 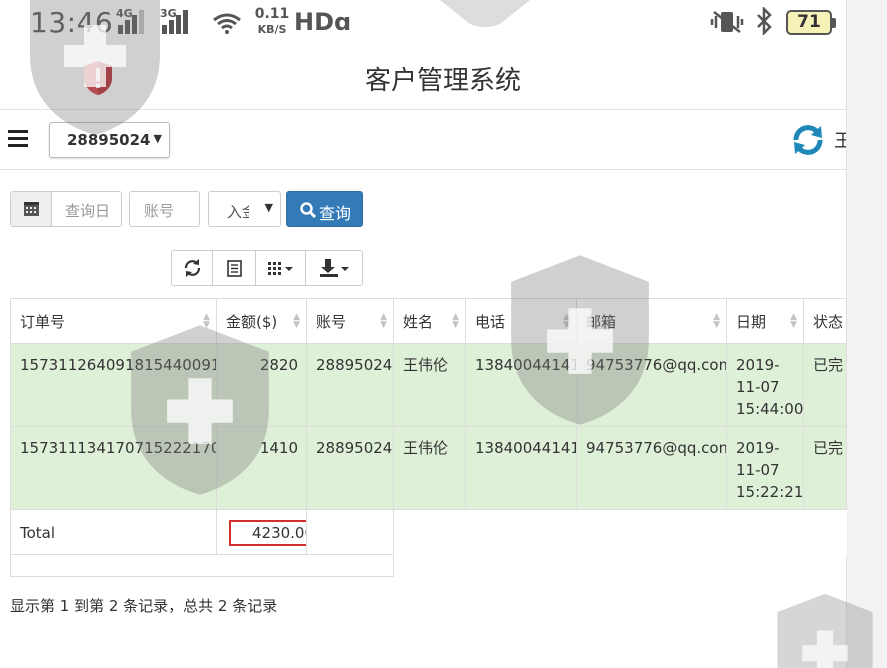 What do you see at coordinates (521, 321) in the screenshot?
I see `column-header-phone: 电话 ▲ ▼` at bounding box center [521, 321].